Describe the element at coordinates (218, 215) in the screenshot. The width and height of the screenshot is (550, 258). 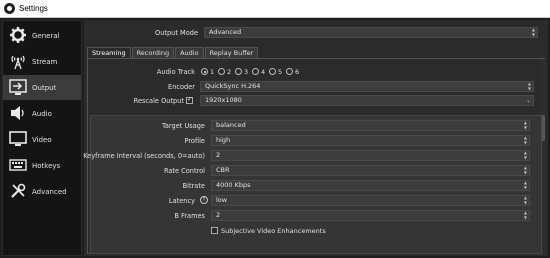
I see `b-frames-value: 2` at that location.